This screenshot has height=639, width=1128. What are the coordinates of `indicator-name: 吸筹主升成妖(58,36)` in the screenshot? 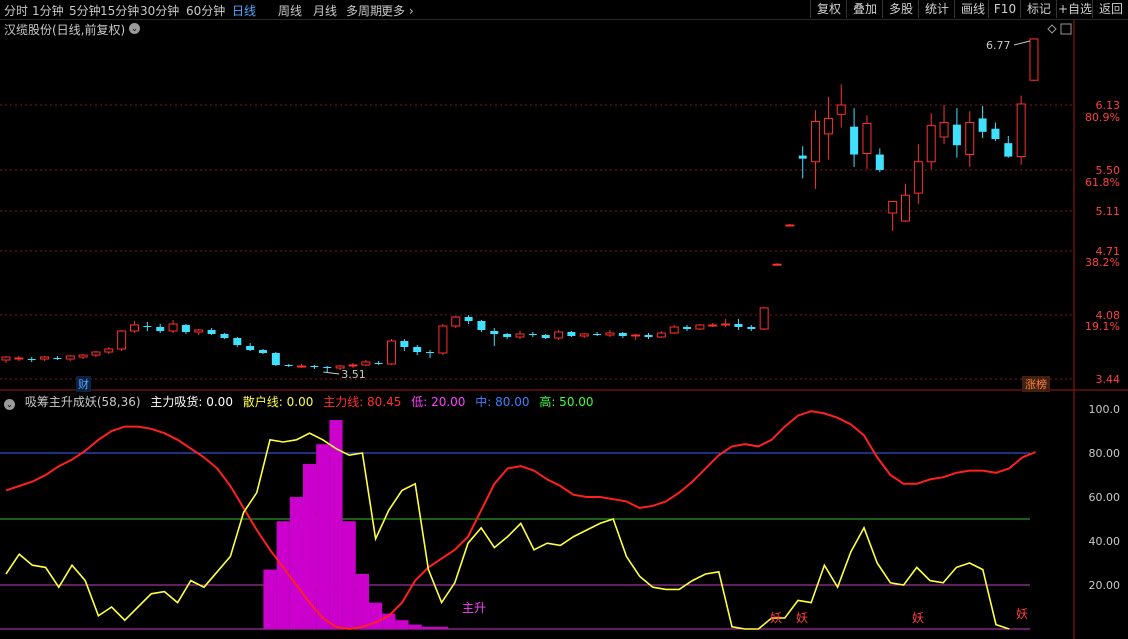 It's located at (83, 402).